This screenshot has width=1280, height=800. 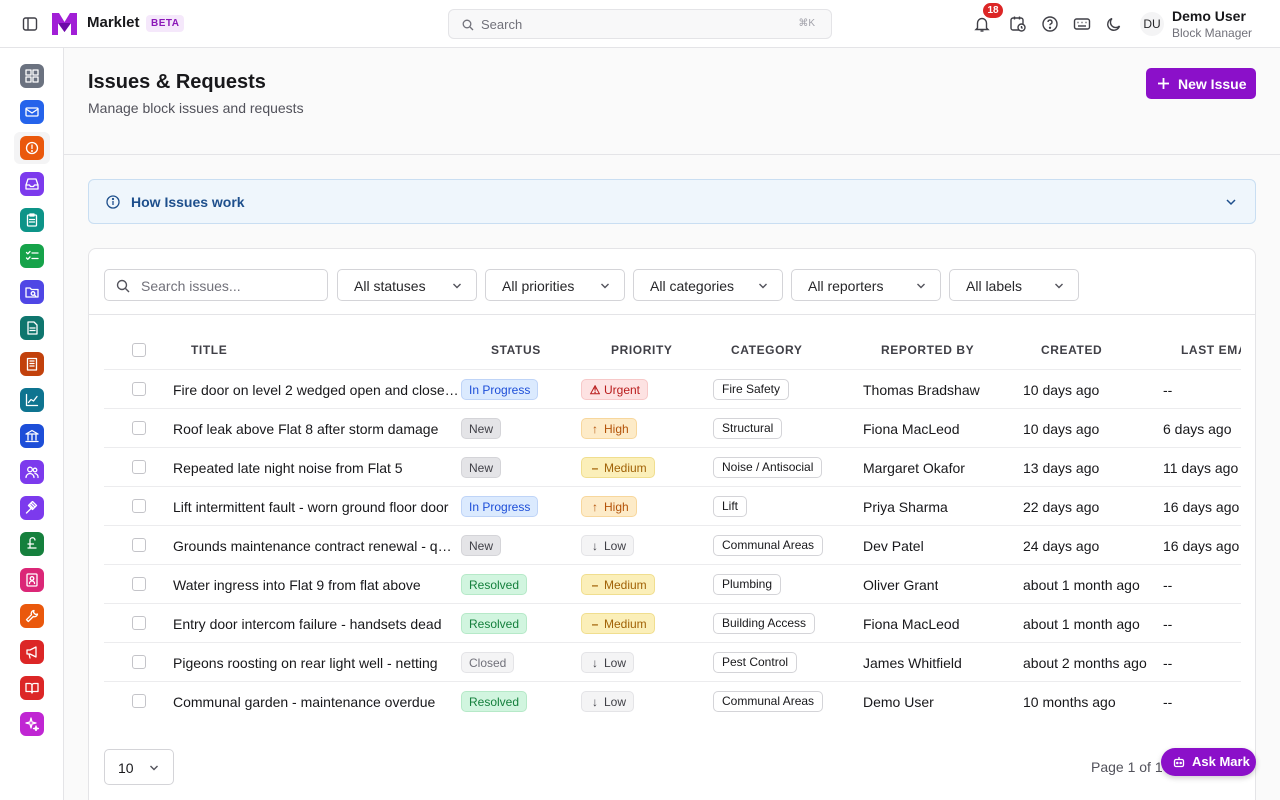 I want to click on priority-high-icon: ↑, so click(x=595, y=429).